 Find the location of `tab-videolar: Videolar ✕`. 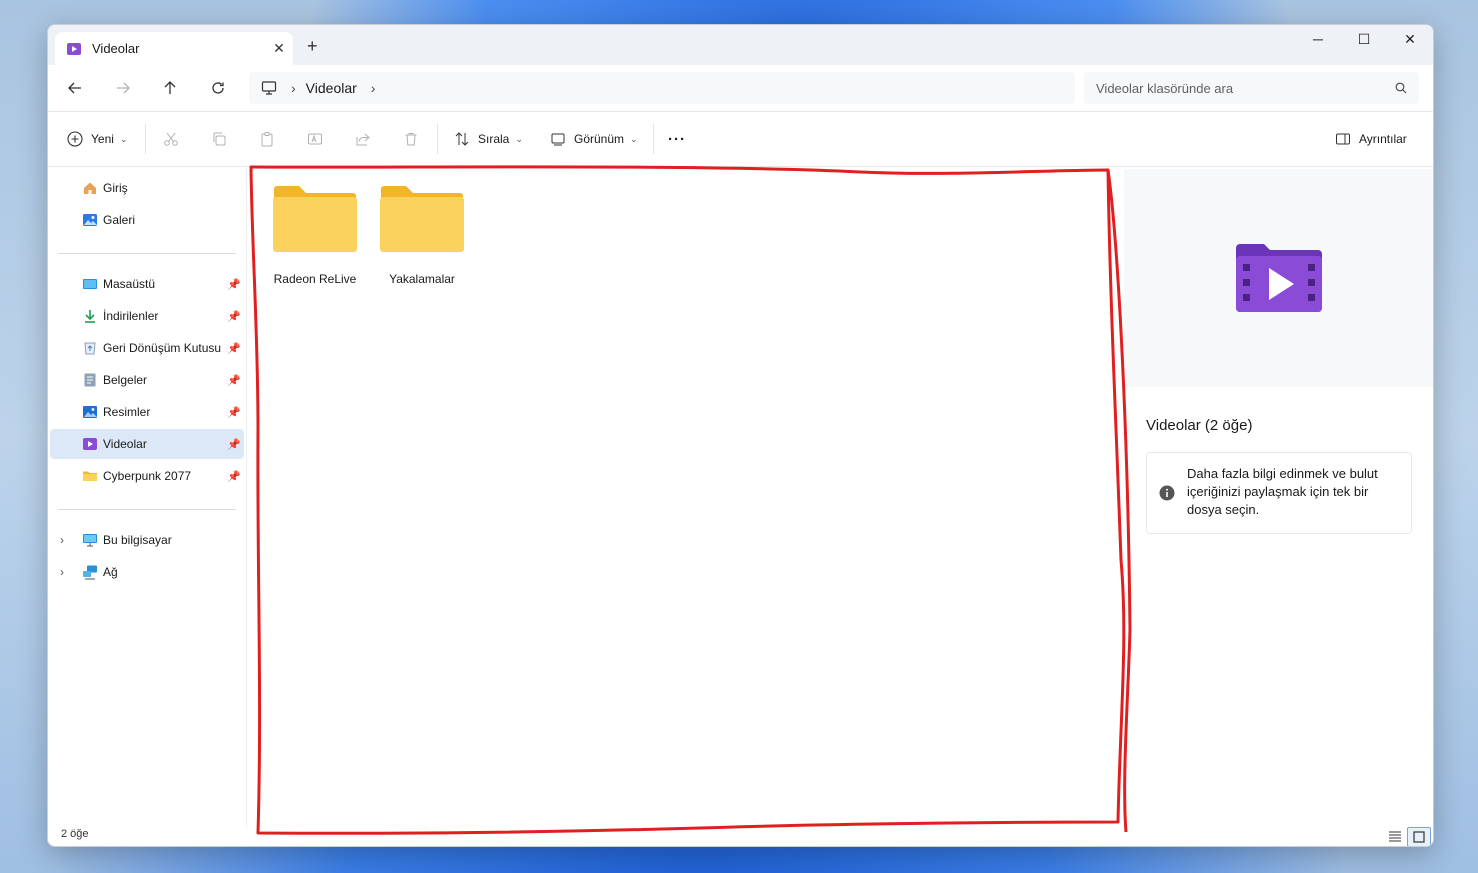

tab-videolar: Videolar ✕ is located at coordinates (174, 48).